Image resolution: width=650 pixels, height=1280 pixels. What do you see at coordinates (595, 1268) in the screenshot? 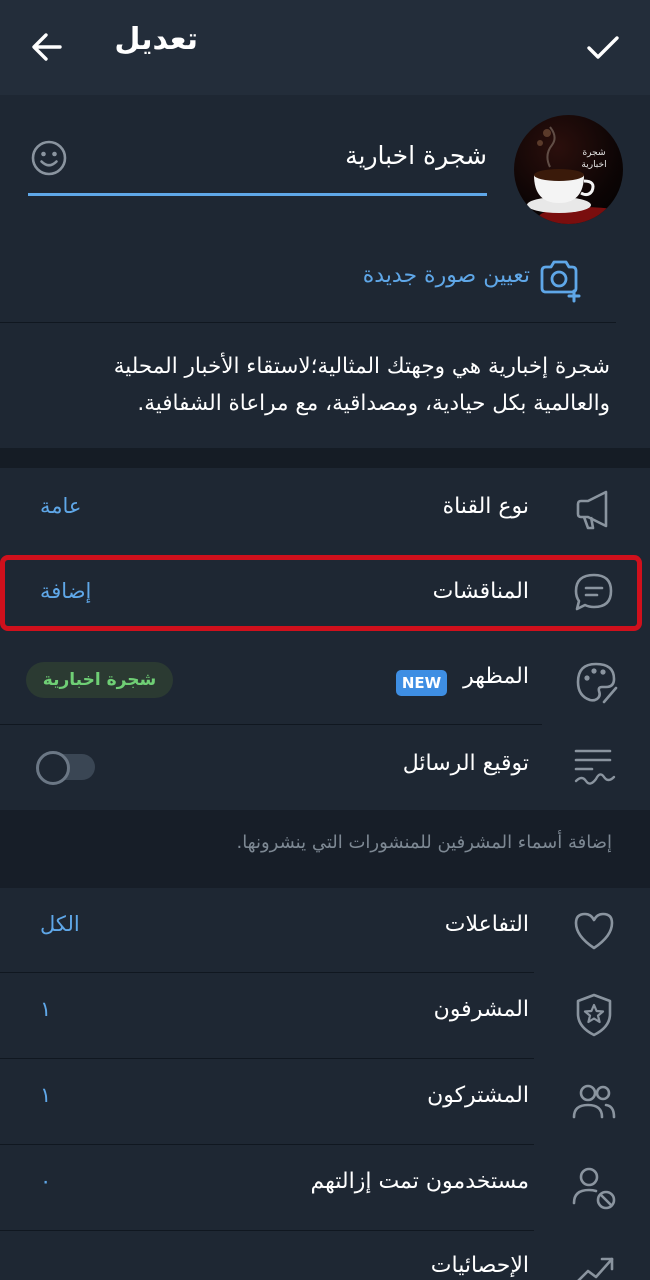
I see `trending-up-icon` at bounding box center [595, 1268].